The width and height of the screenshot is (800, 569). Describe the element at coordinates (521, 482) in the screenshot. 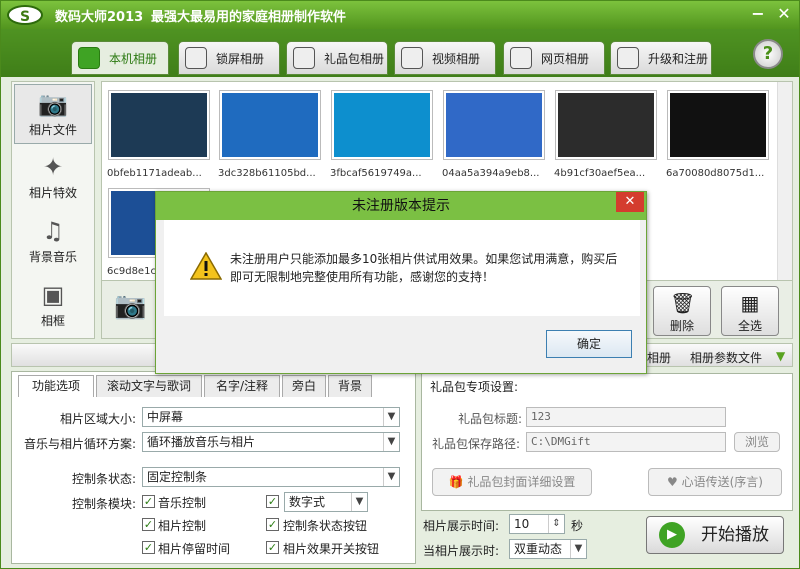

I see `gift-cover-label: 礼品包封面详细设置` at that location.